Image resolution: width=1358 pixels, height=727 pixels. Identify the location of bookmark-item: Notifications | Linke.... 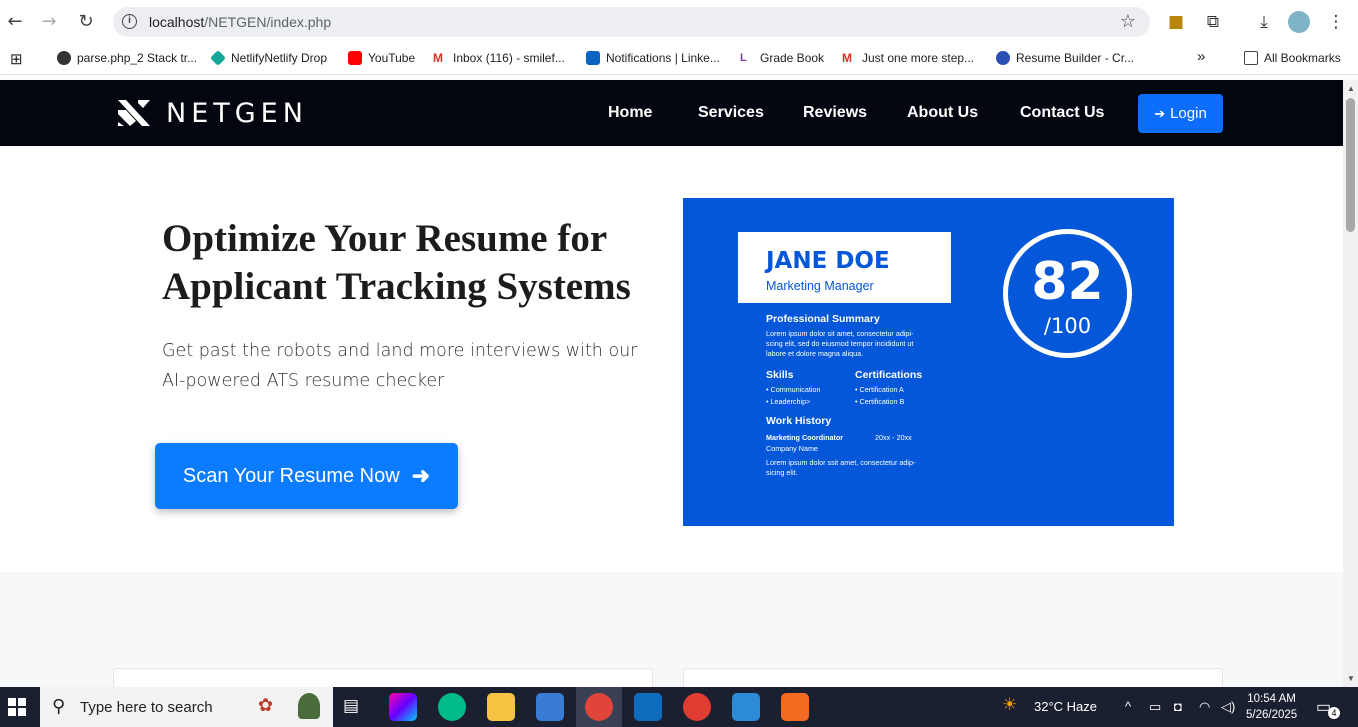
(653, 58).